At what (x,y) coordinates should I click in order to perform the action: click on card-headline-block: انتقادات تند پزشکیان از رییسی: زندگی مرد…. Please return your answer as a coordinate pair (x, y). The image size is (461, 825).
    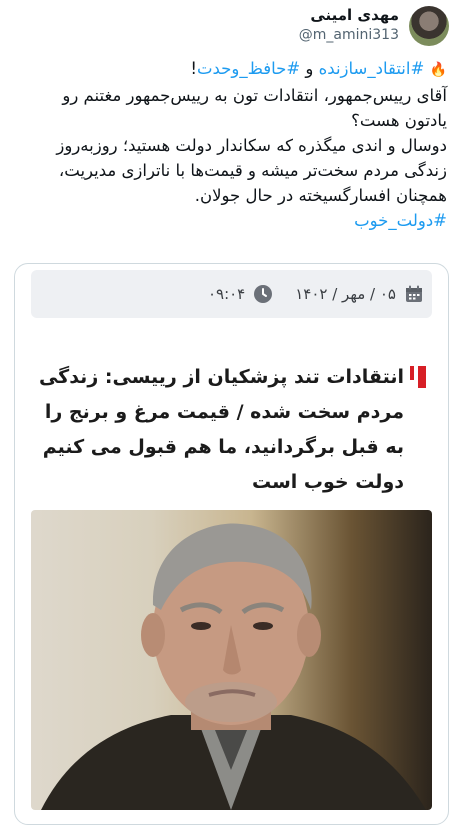
    Looking at the image, I should click on (230, 430).